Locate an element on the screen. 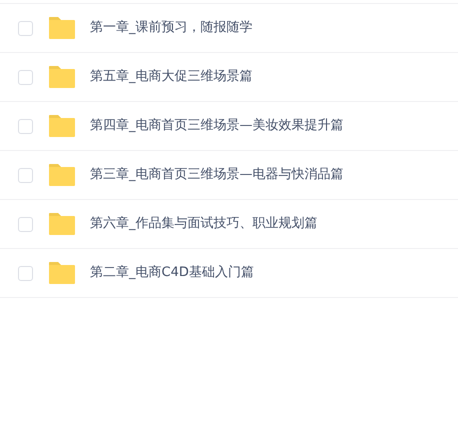 The height and width of the screenshot is (427, 458). folder-name: 第四章_电商首页三维场景—美妆效果提升篇 is located at coordinates (217, 126).